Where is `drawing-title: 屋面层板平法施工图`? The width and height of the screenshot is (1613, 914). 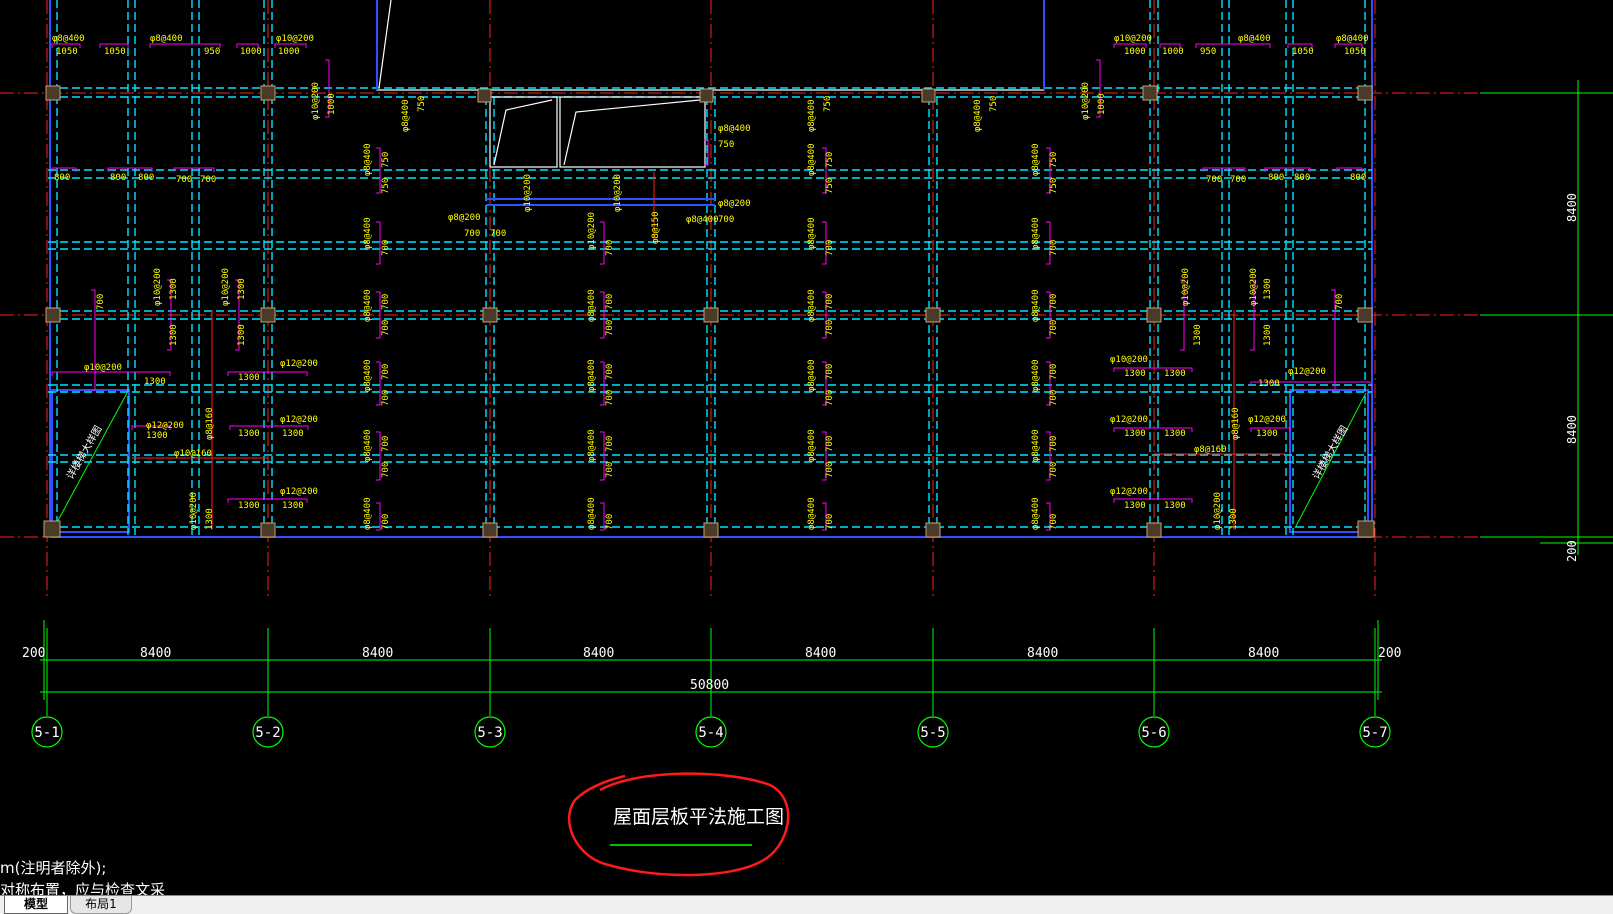 drawing-title: 屋面层板平法施工图 is located at coordinates (698, 817).